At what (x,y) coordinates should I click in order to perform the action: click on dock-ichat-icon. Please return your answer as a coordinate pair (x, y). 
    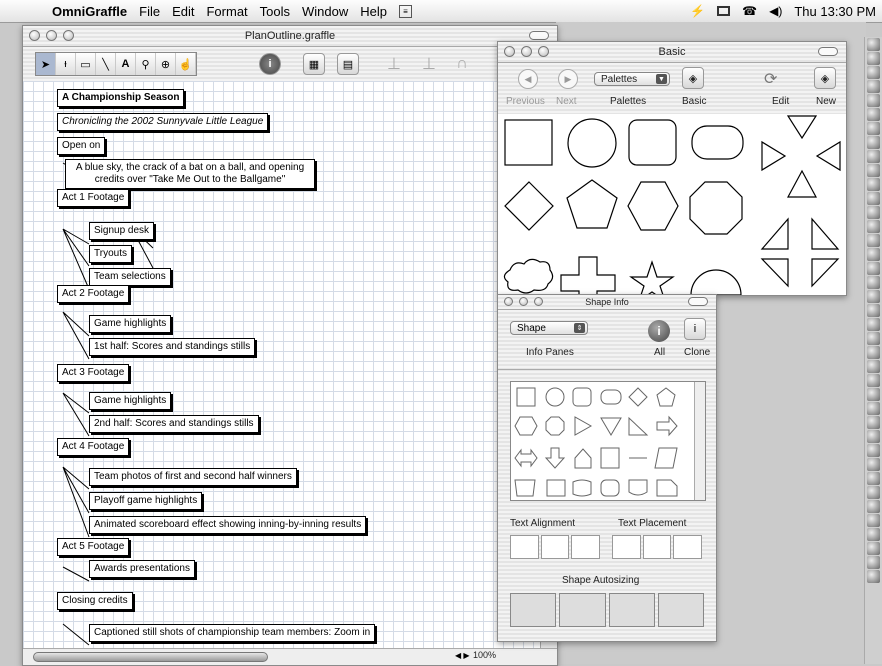
    Looking at the image, I should click on (873, 128).